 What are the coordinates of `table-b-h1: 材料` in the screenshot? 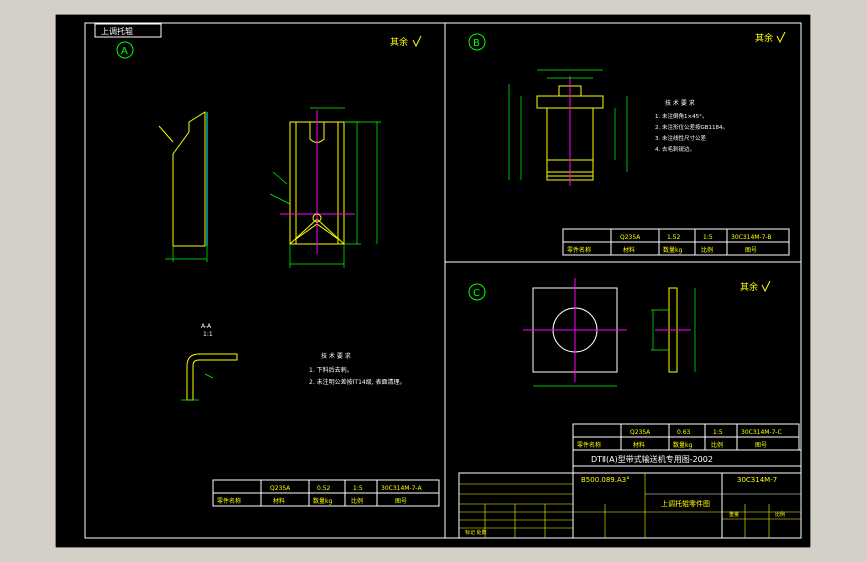 It's located at (629, 250).